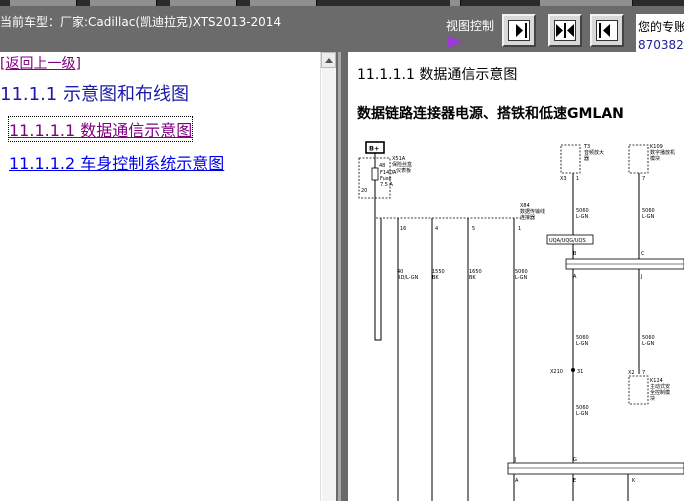 The image size is (684, 501). Describe the element at coordinates (594, 152) in the screenshot. I see `svg-text: 音频放大` at that location.